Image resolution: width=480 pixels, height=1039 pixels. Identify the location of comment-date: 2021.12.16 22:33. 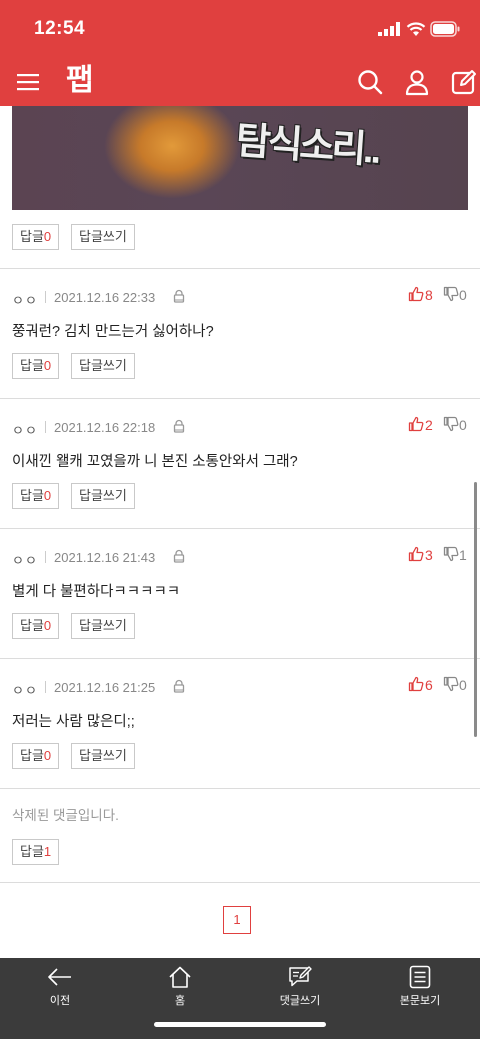
(105, 297).